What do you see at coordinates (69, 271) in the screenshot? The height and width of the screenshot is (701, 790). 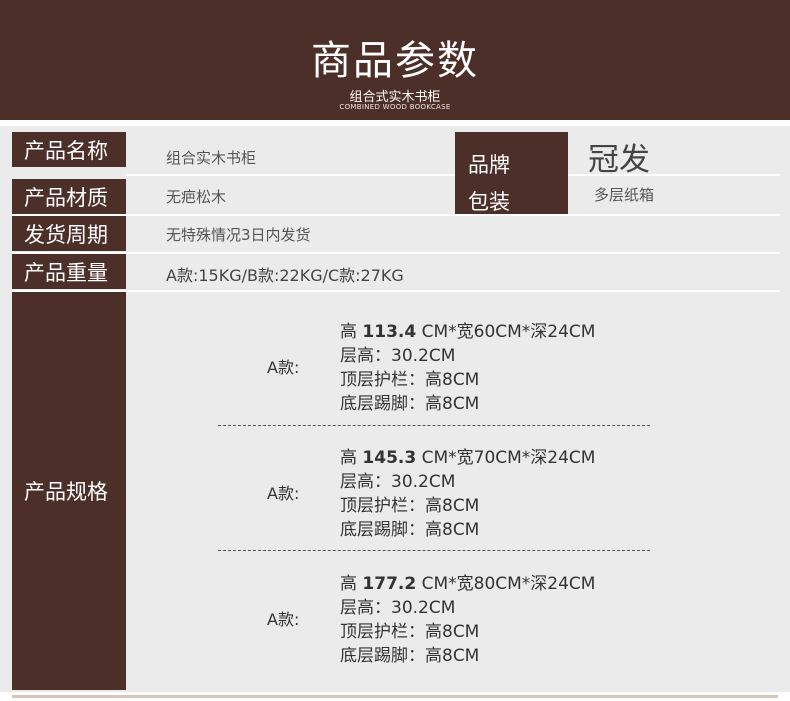 I see `weight-label: 产品重量` at bounding box center [69, 271].